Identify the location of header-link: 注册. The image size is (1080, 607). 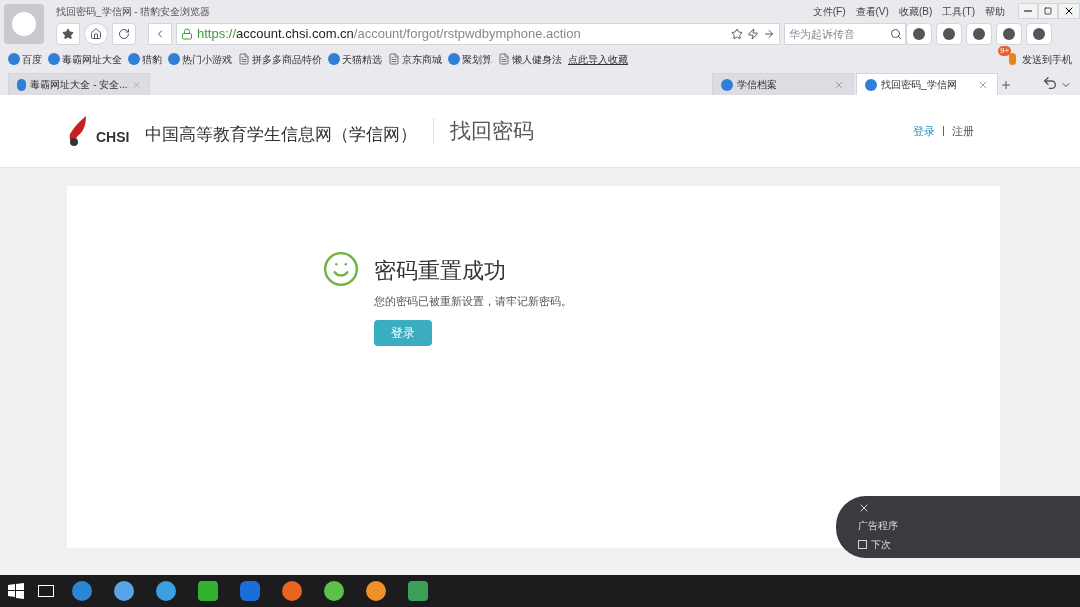
(963, 131).